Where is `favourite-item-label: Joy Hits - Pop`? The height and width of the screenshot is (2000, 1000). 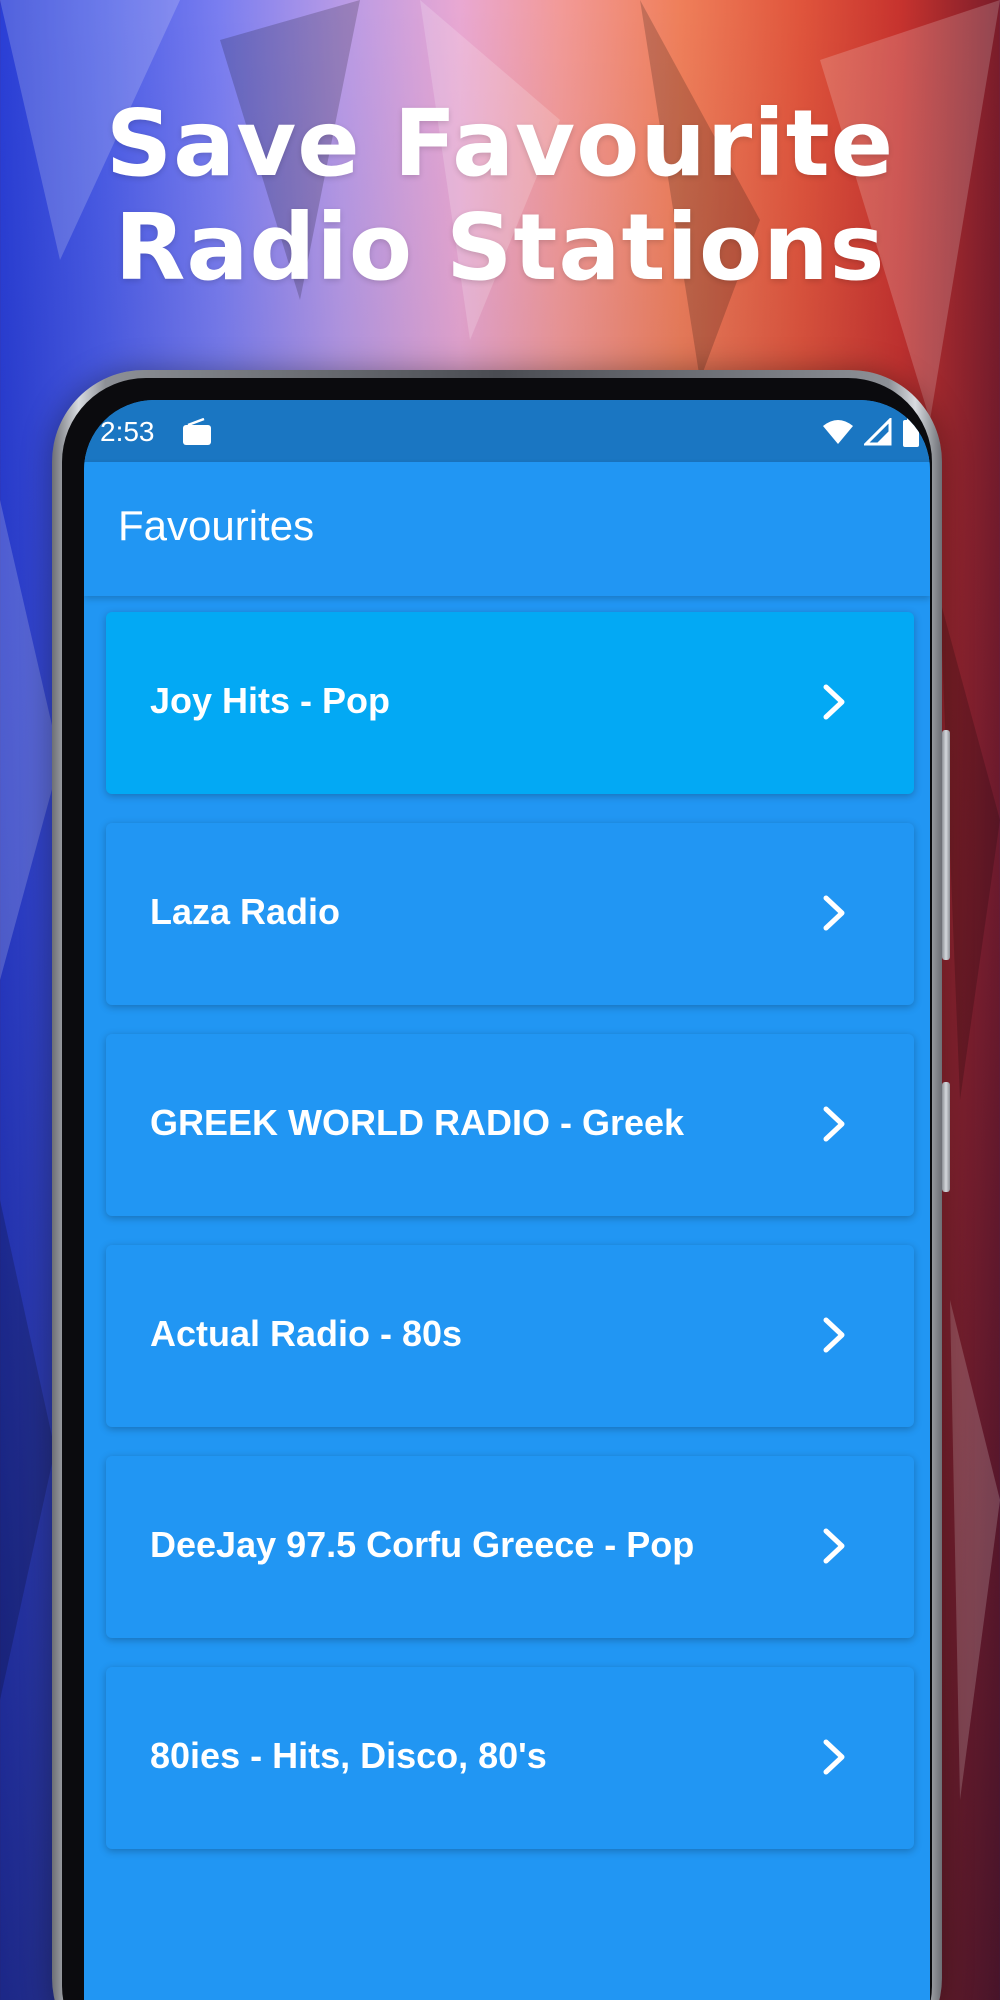
favourite-item-label: Joy Hits - Pop is located at coordinates (270, 700).